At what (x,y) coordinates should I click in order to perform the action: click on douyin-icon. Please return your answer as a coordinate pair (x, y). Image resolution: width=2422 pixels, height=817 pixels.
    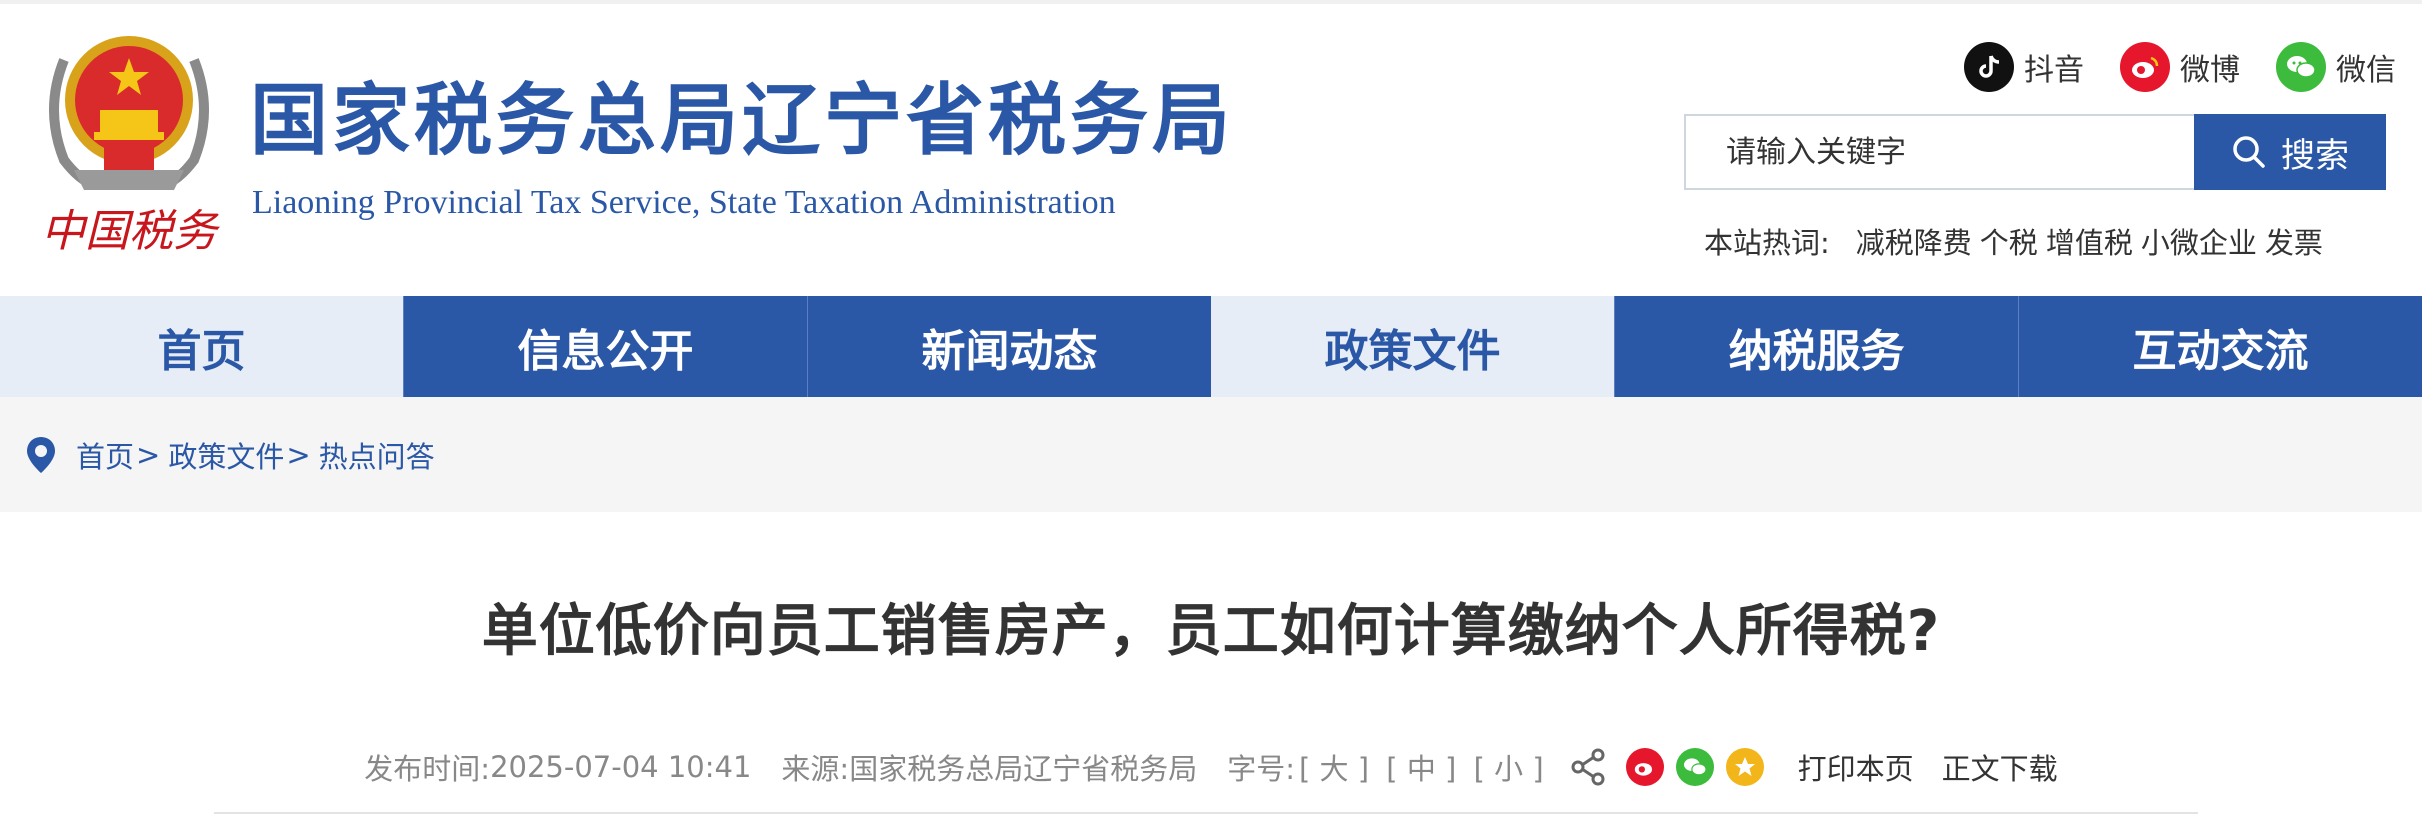
    Looking at the image, I should click on (1989, 67).